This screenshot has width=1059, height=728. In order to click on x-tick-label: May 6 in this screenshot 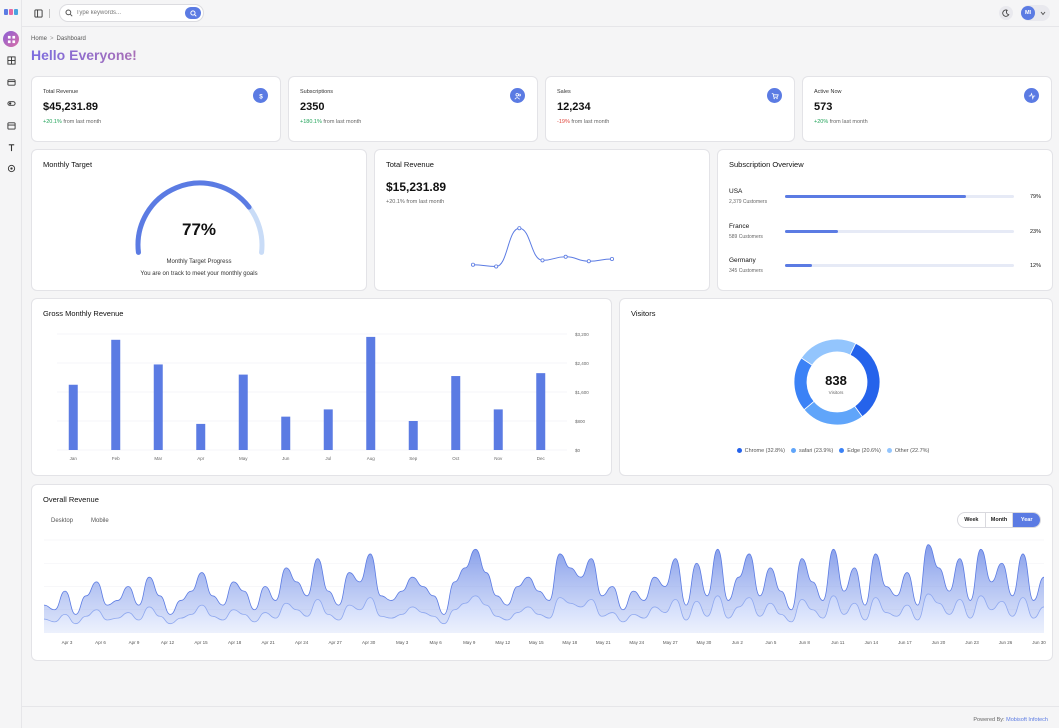, I will do `click(436, 642)`.